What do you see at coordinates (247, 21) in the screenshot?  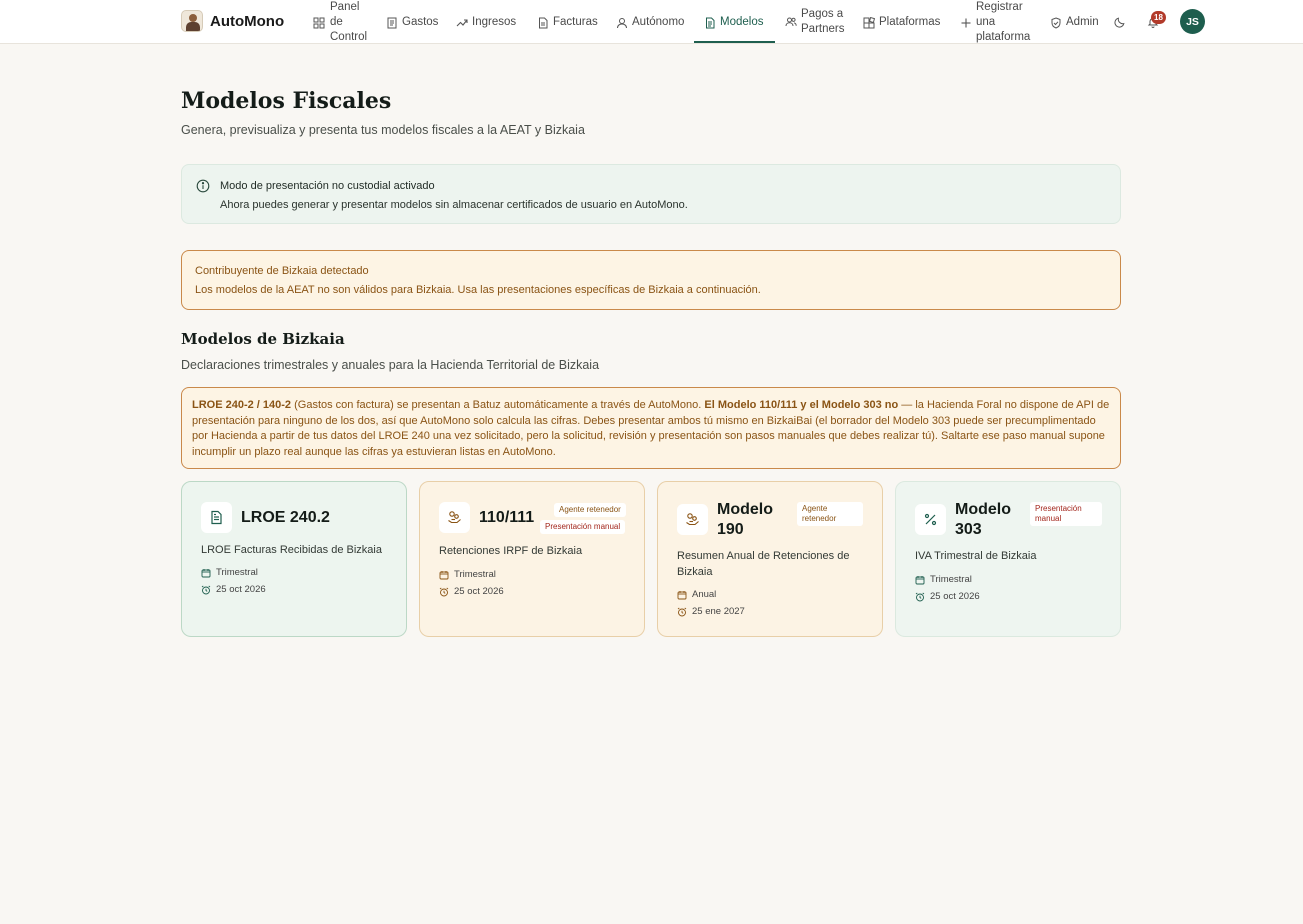 I see `brand-name: AutoMono` at bounding box center [247, 21].